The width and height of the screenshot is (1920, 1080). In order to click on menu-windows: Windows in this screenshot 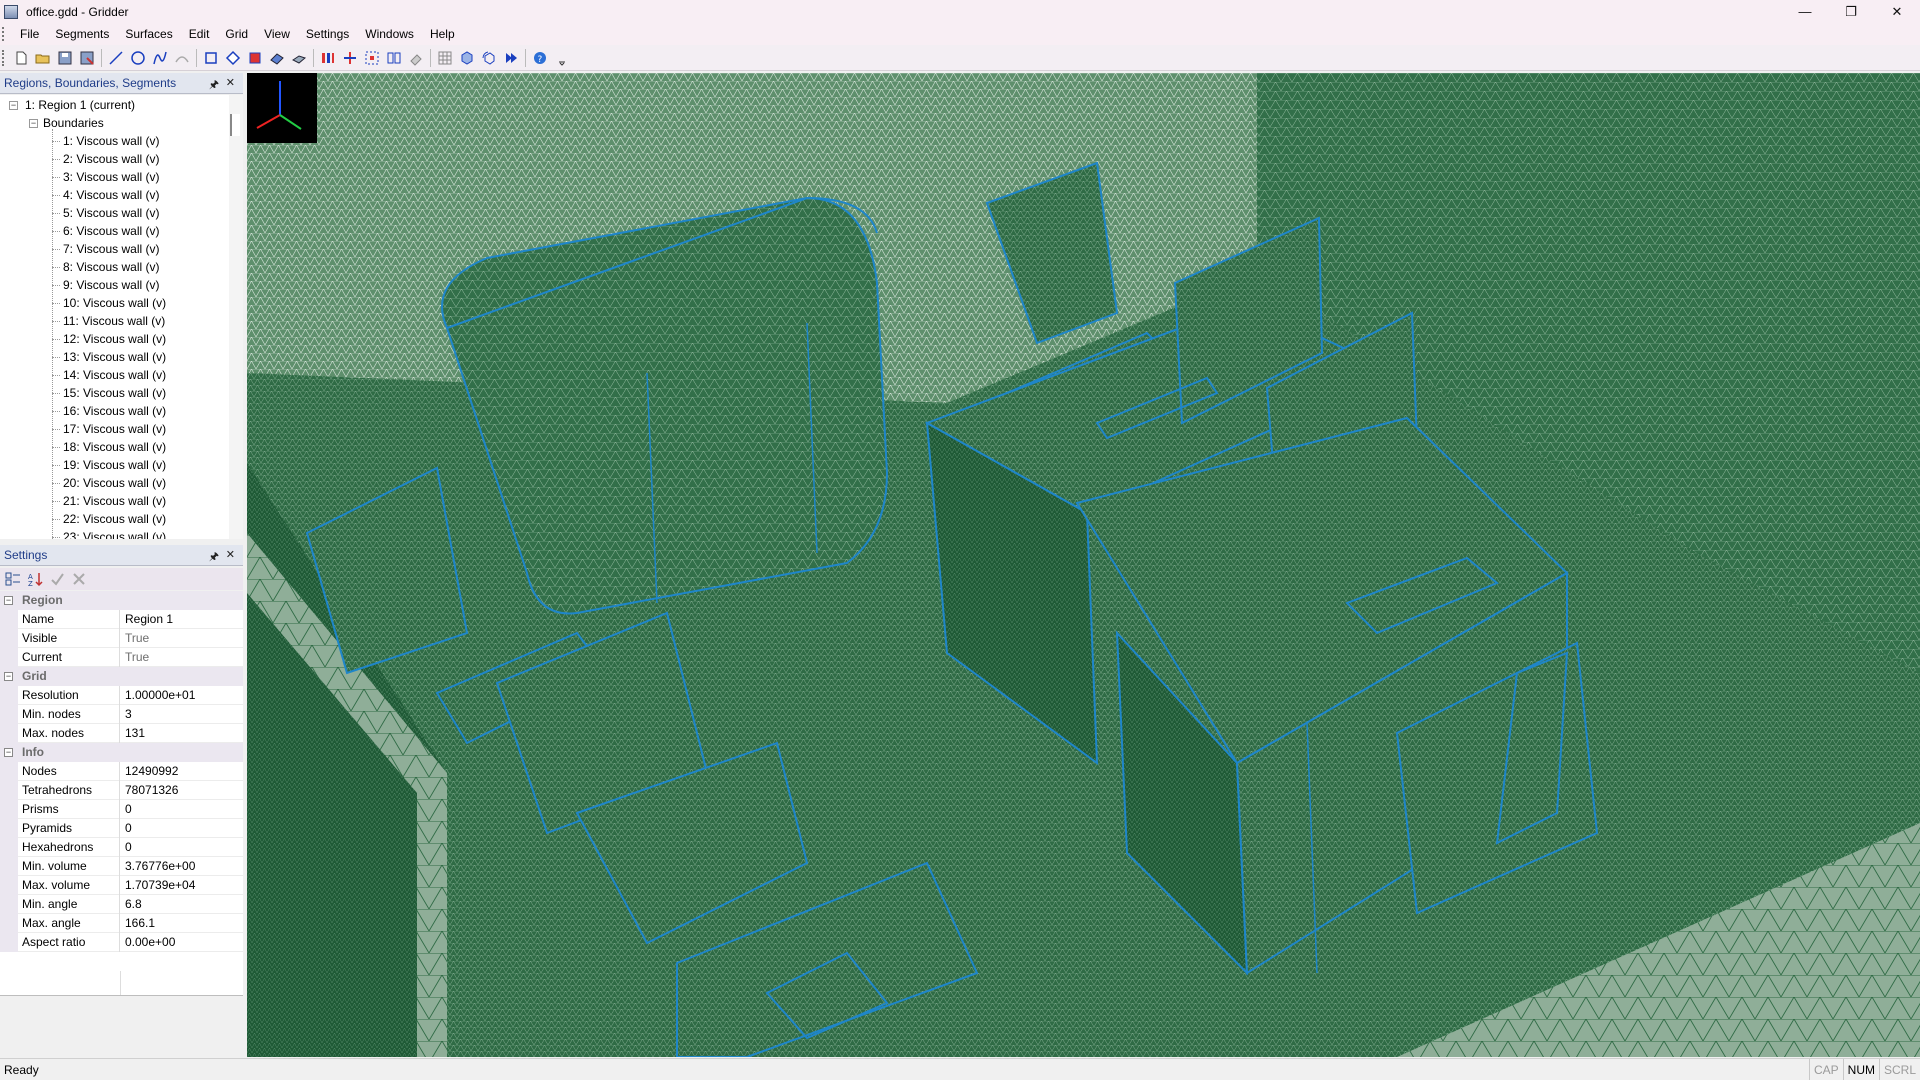, I will do `click(389, 34)`.